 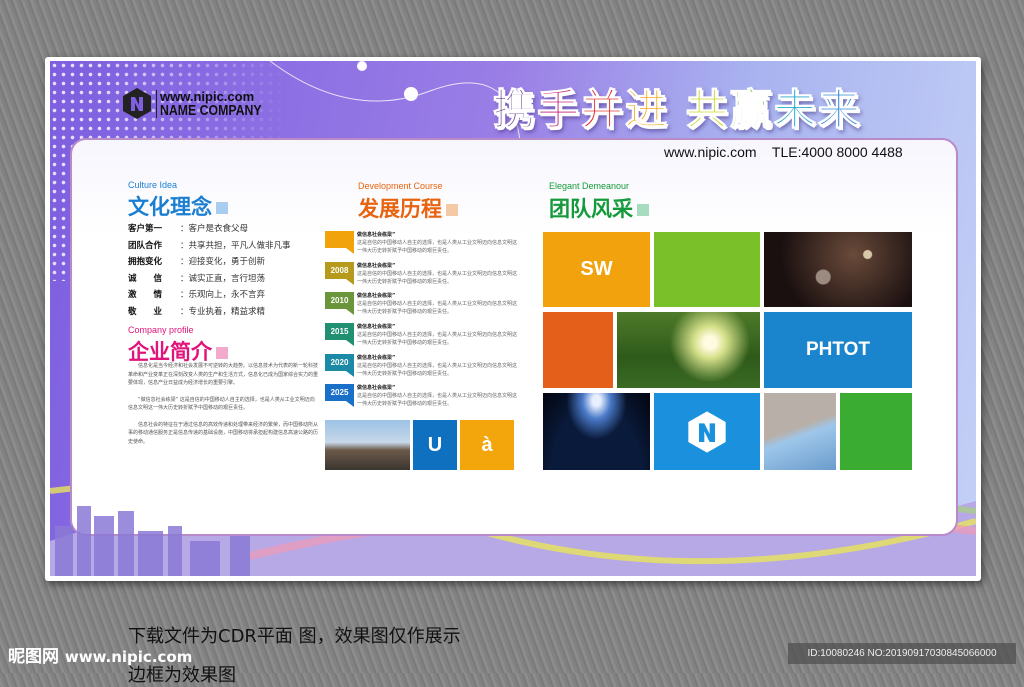 I want to click on year-tag: 2010, so click(x=339, y=301).